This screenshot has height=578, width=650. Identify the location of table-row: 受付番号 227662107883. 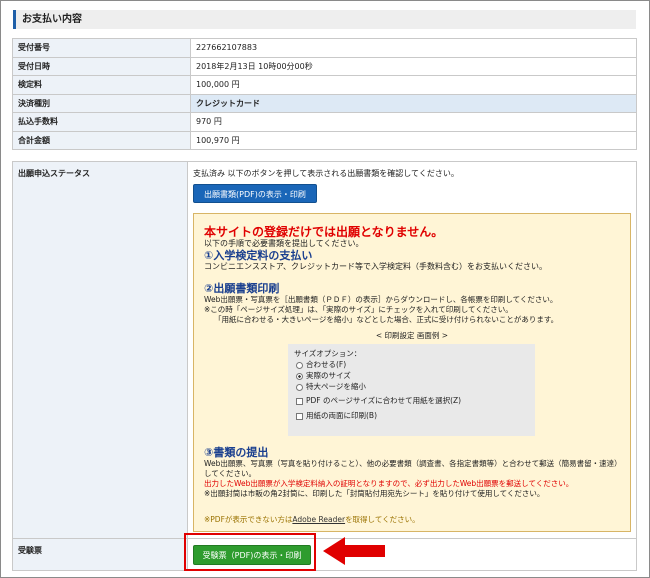
(324, 48).